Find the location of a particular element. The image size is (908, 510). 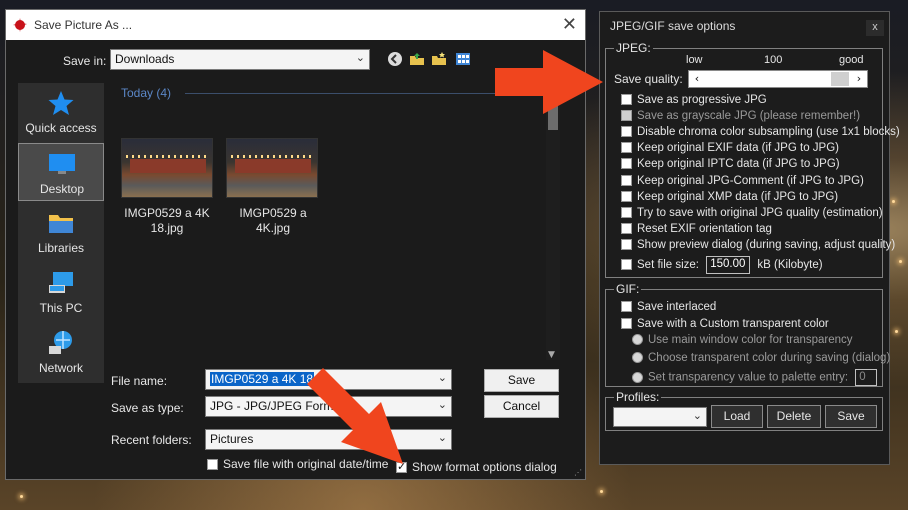

save-profile-button: Save is located at coordinates (851, 416).